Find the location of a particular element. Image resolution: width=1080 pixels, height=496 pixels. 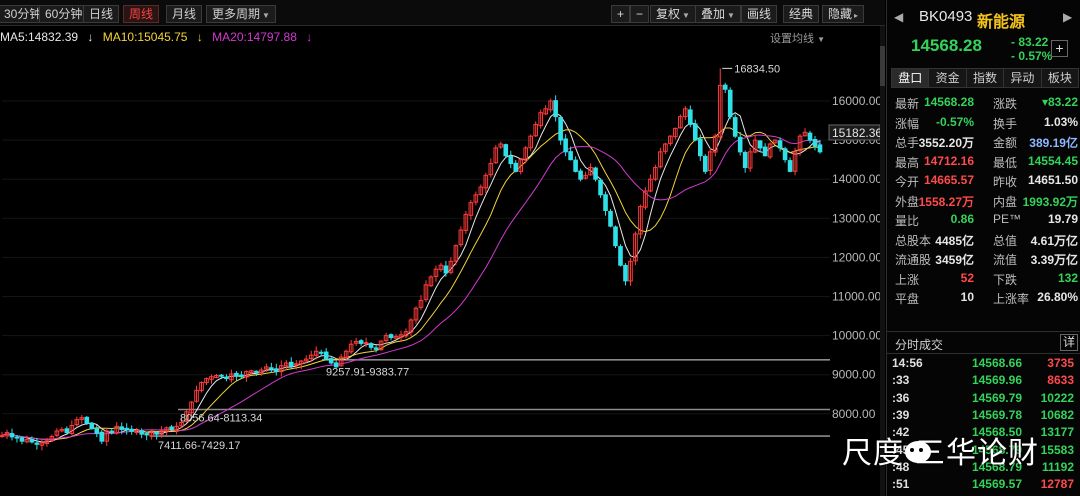

quote-tabs: 盘口 资金 指数 异动 板块 is located at coordinates (985, 78).